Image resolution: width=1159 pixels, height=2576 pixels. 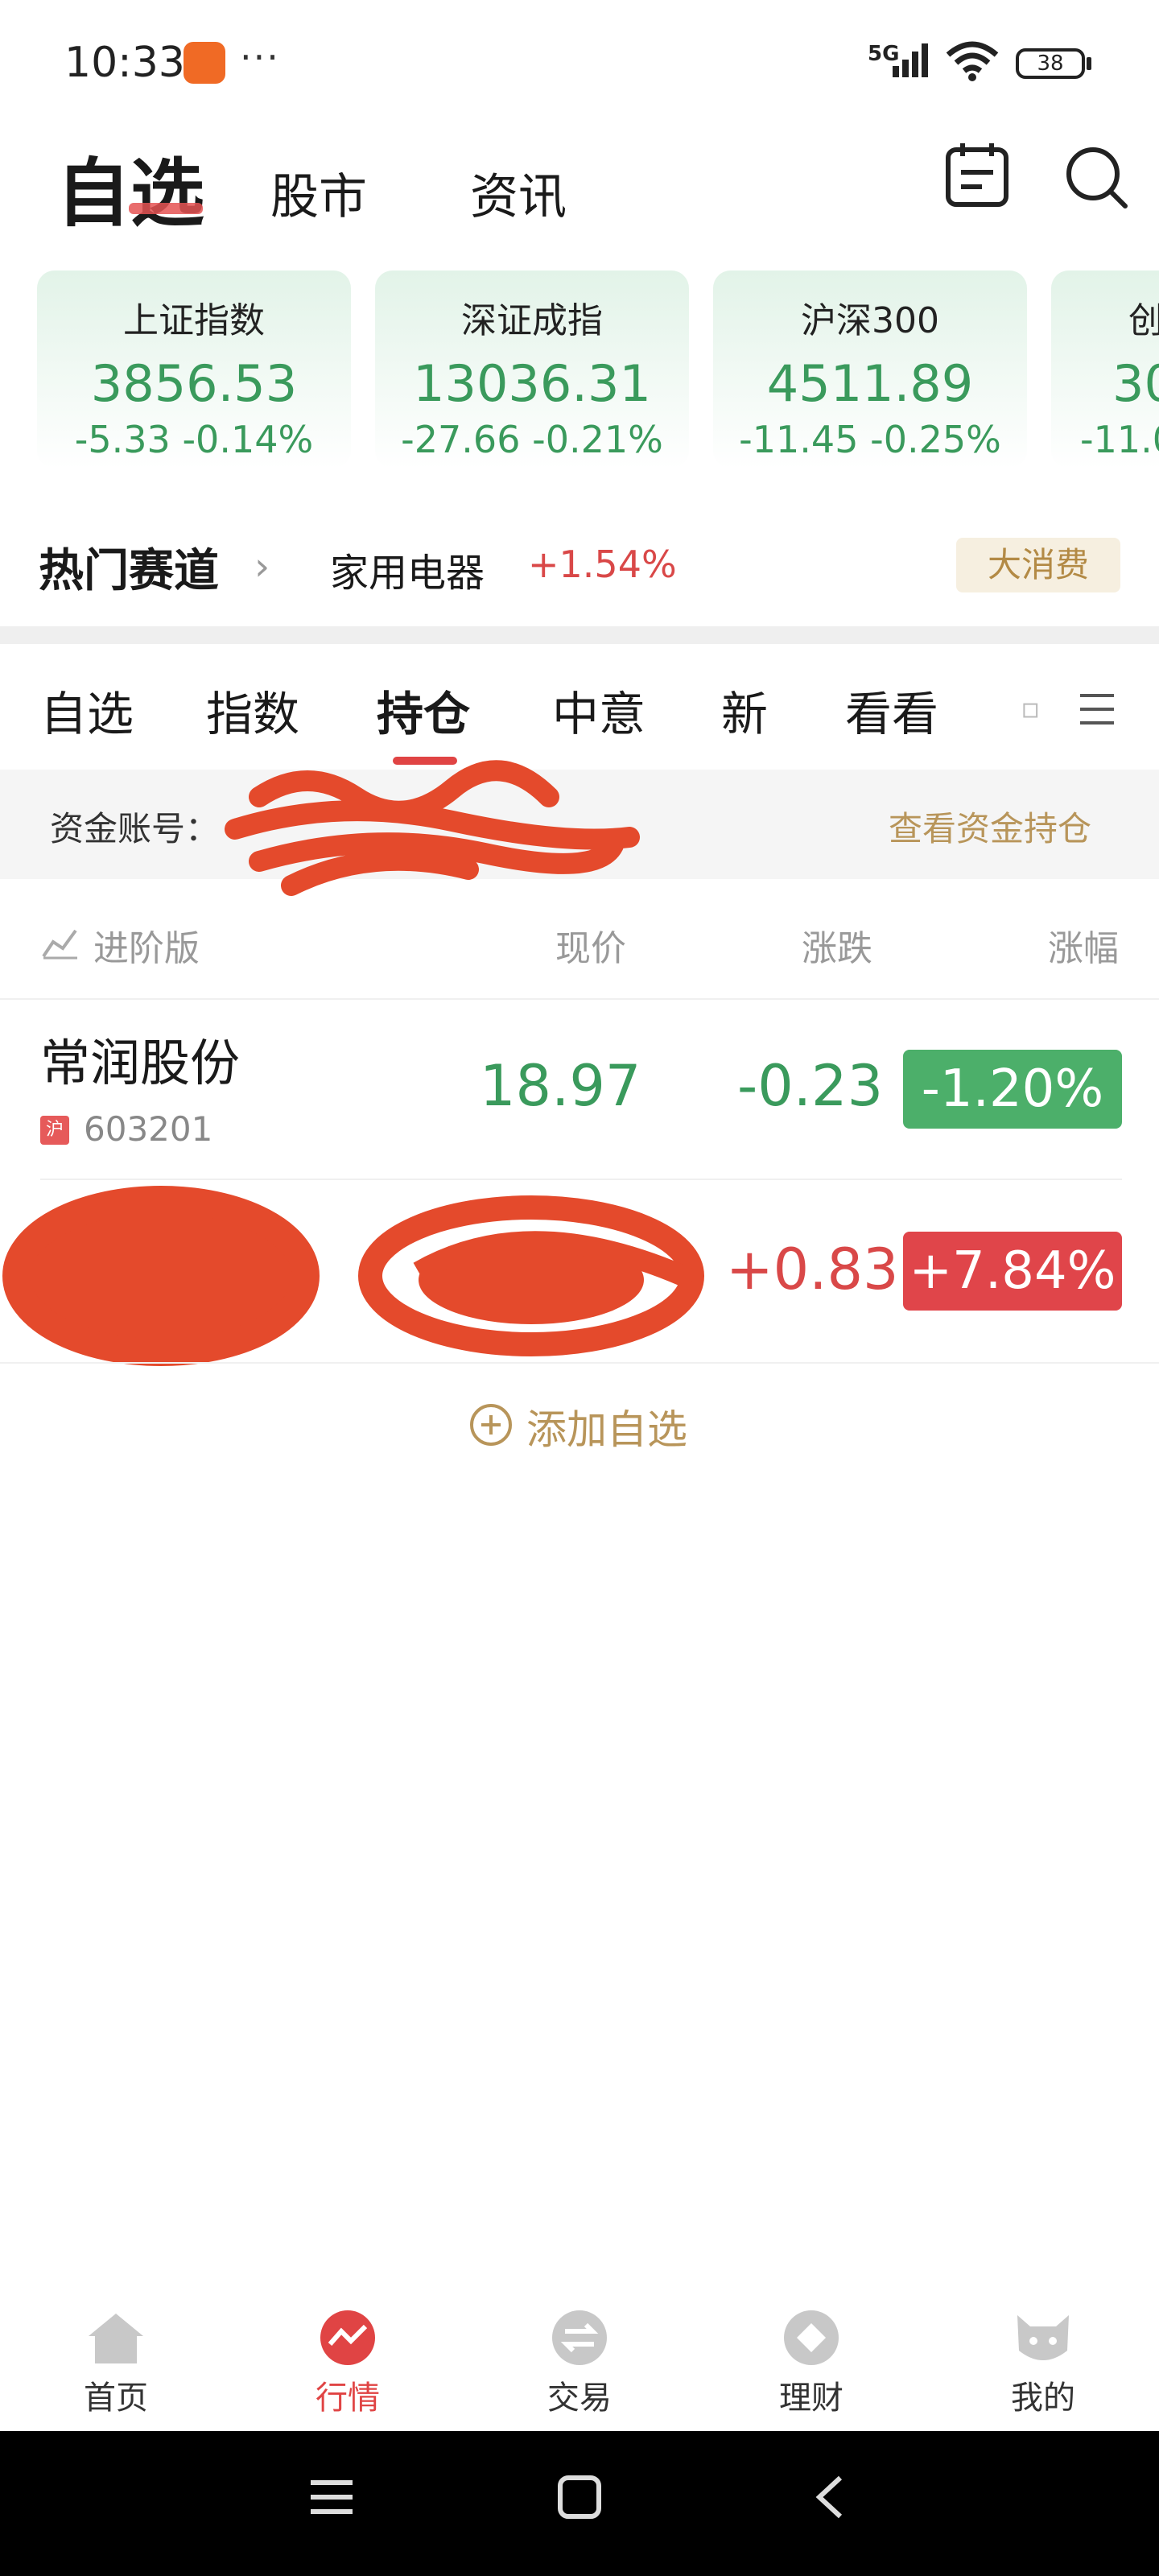 I want to click on index-card: 沪深300 4511.89 -11.45 -0.25%, so click(x=870, y=369).